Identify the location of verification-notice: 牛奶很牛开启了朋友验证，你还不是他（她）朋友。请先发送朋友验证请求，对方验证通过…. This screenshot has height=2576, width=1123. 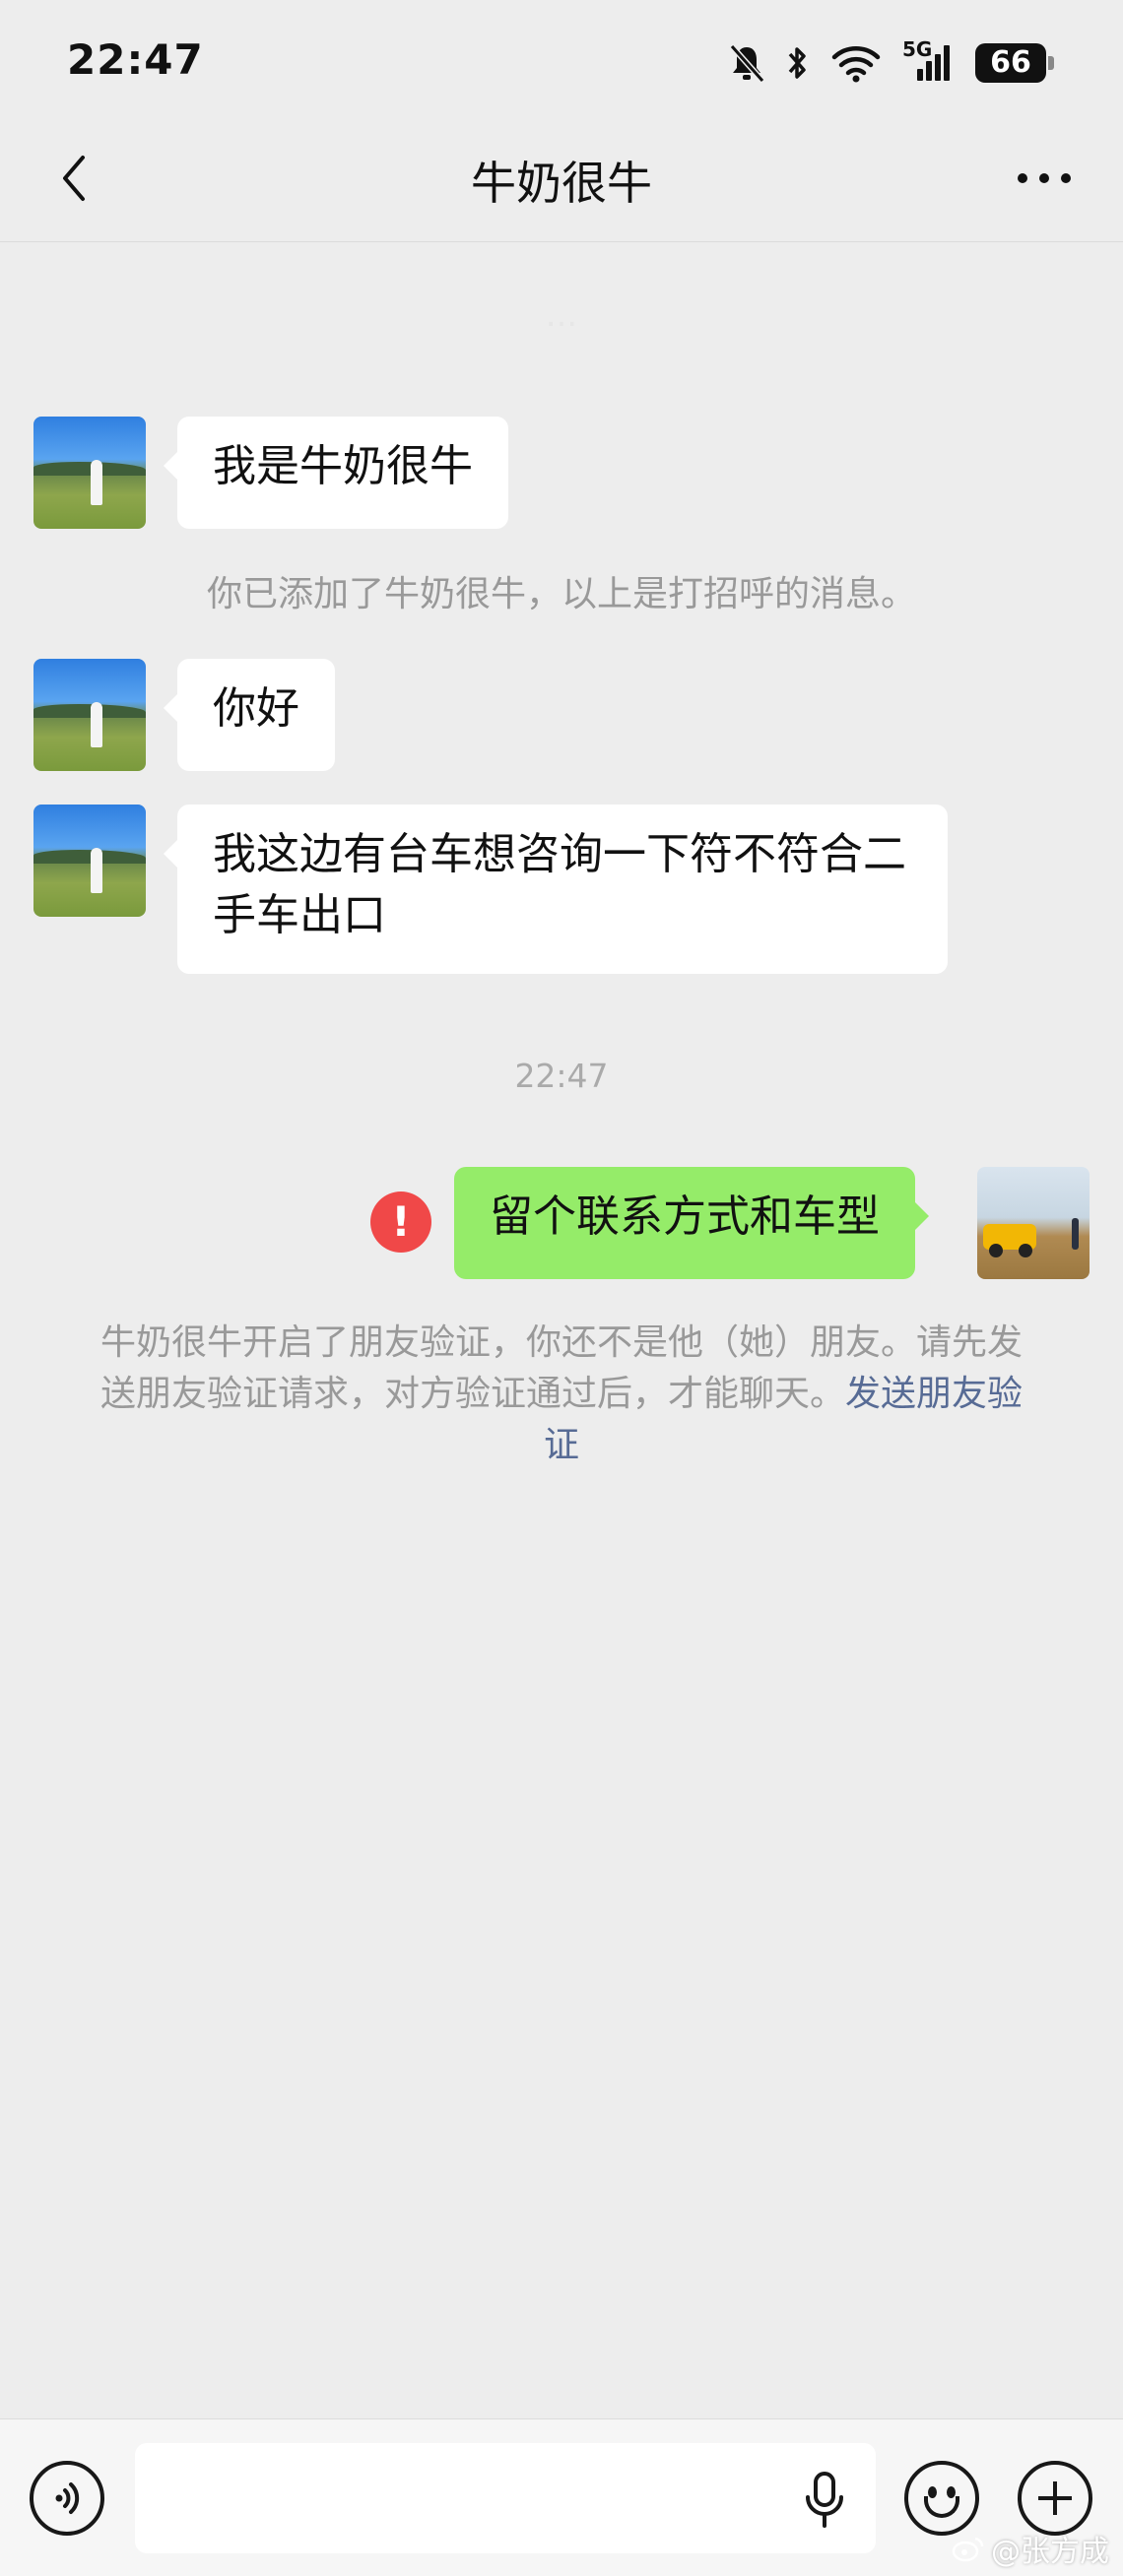
(561, 1394).